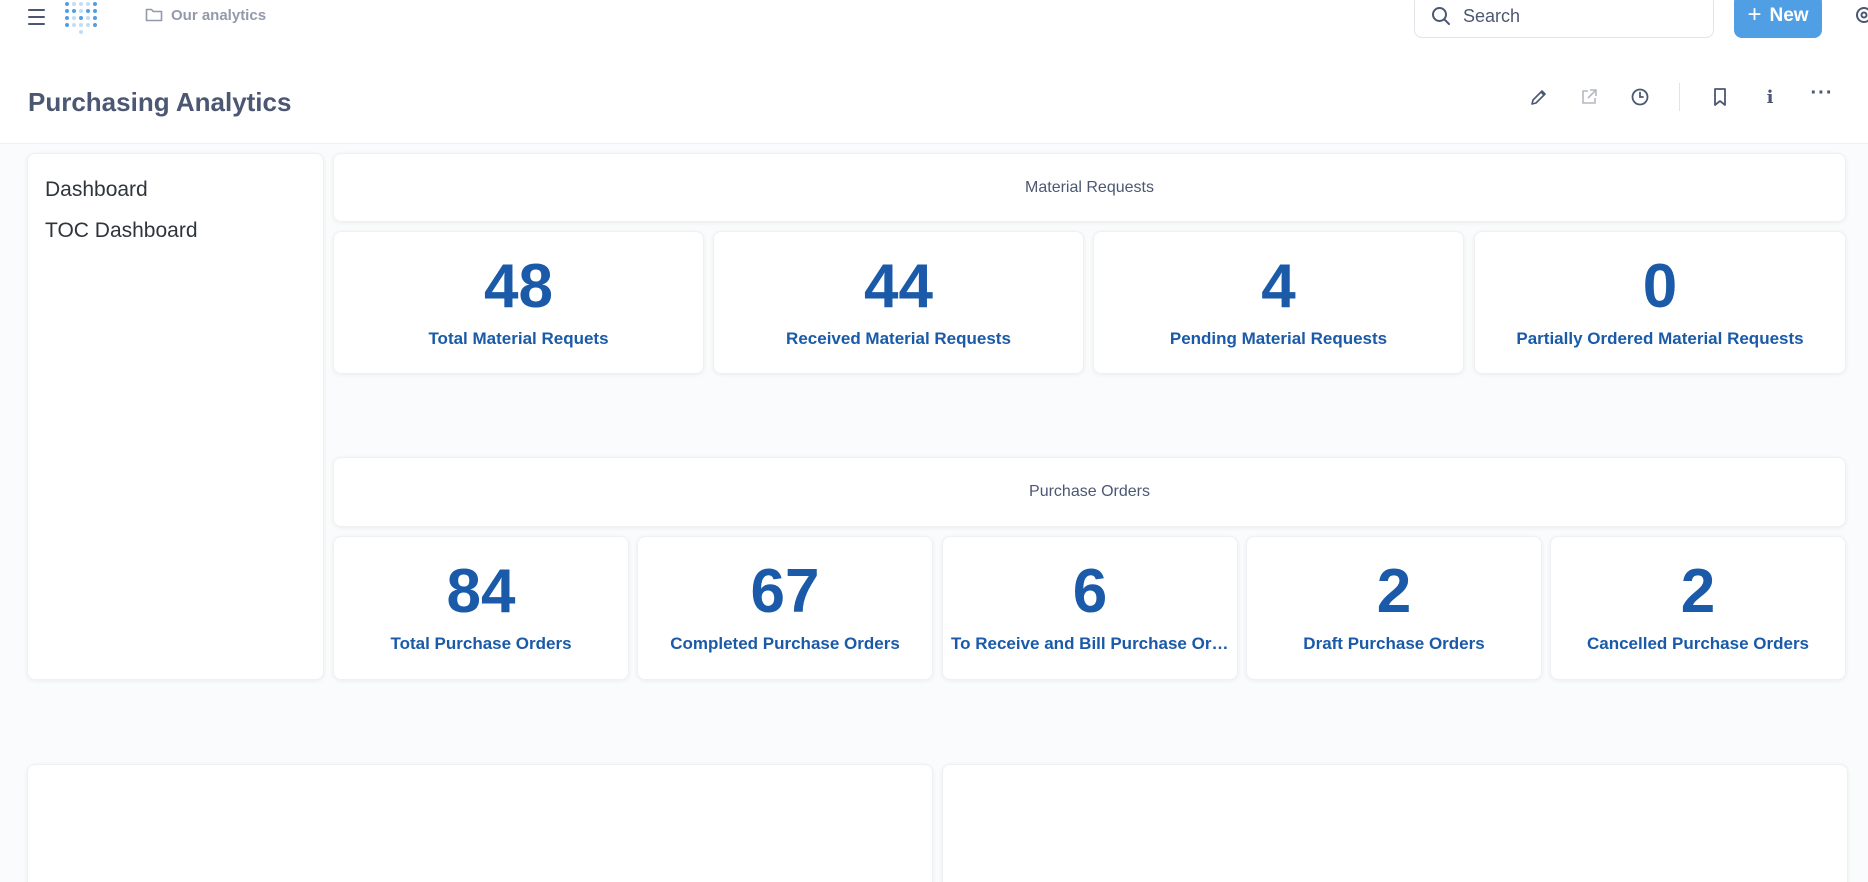  I want to click on dashboard-header: Purchasing Analytics i ···, so click(934, 97).